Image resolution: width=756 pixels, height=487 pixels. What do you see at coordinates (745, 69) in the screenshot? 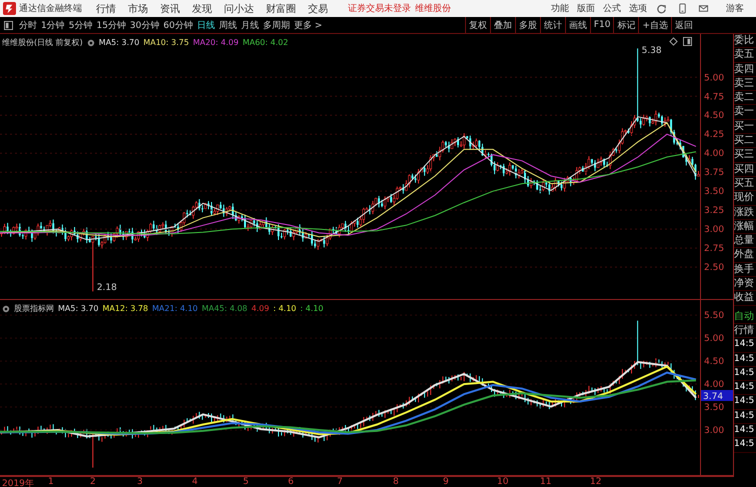
I see `quote-label: 卖四` at bounding box center [745, 69].